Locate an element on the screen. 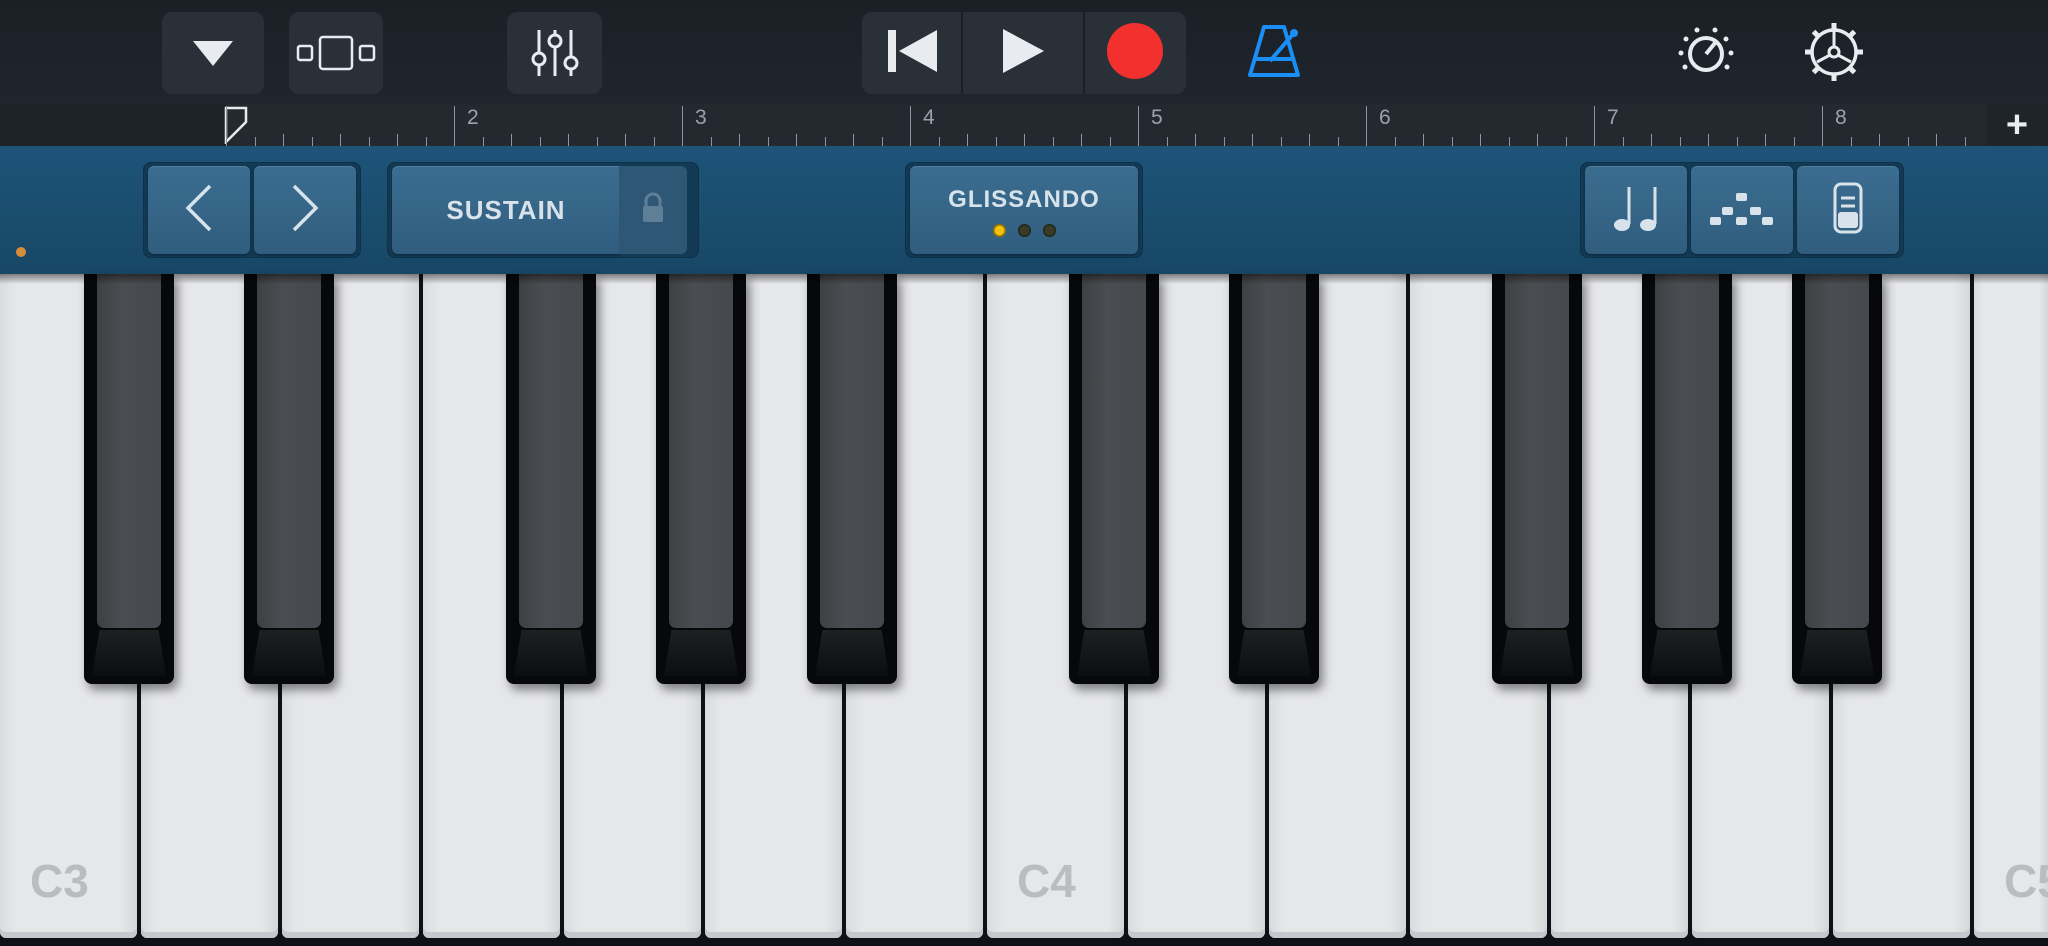  play-icon is located at coordinates (1023, 53).